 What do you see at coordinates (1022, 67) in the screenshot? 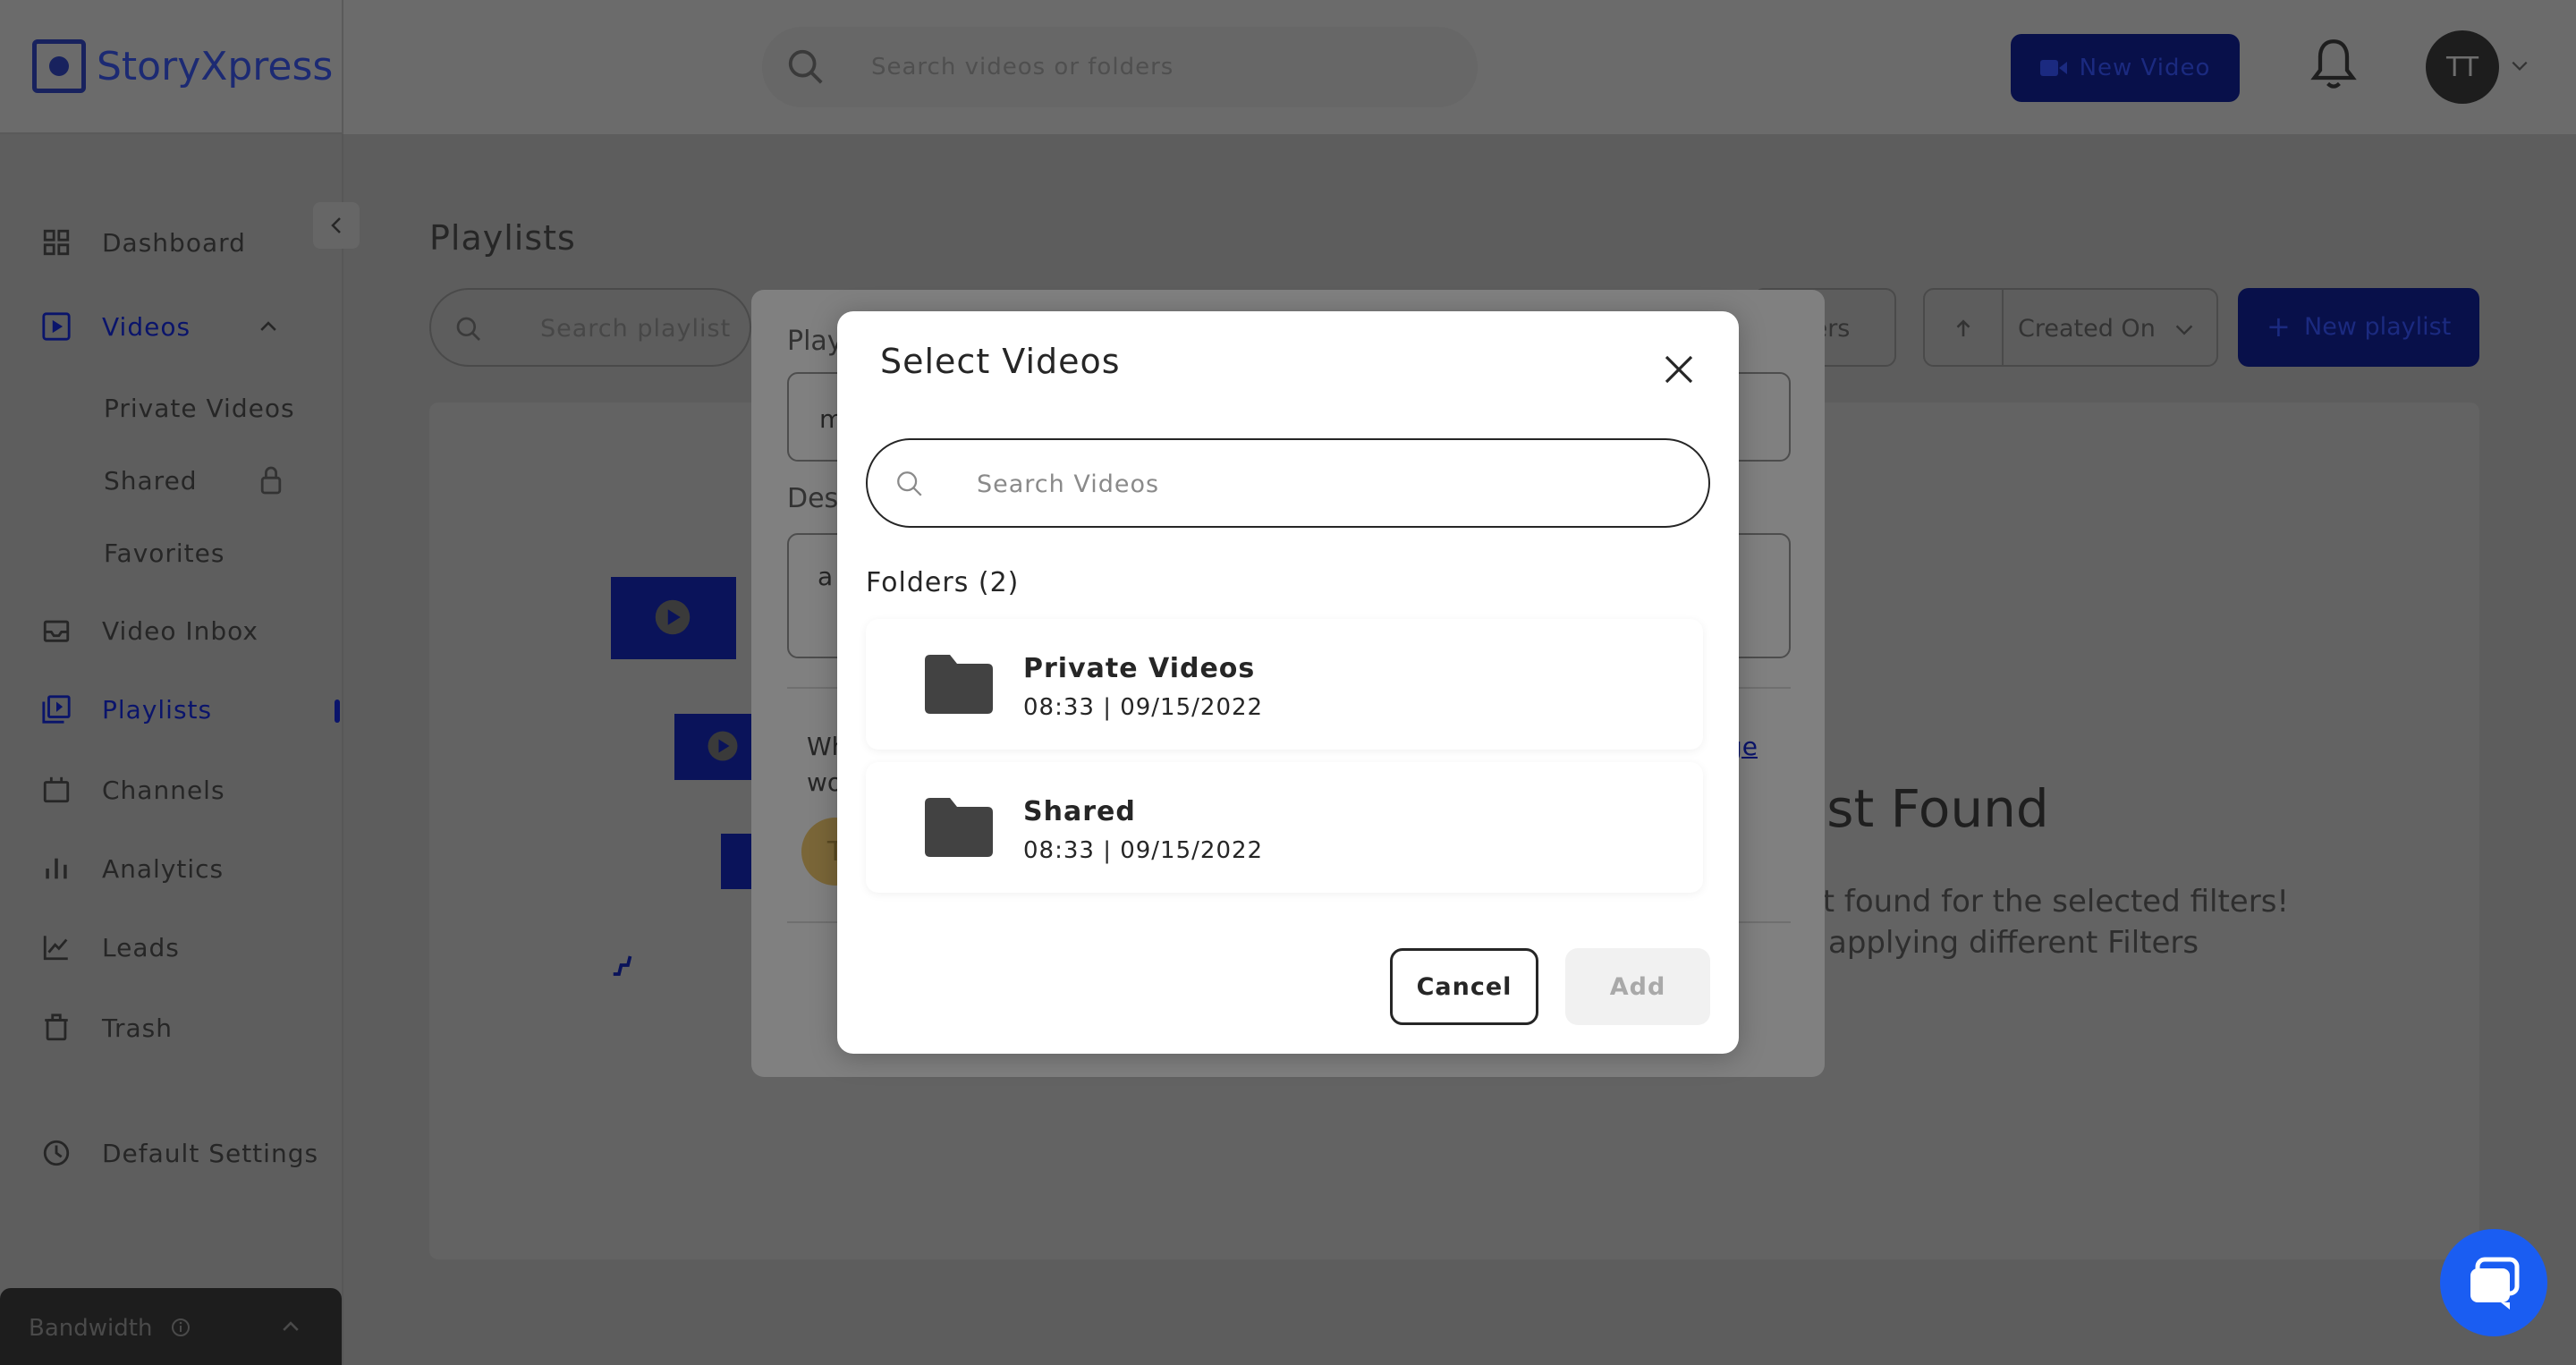
I see `global-search-placeholder: Search videos or folders` at bounding box center [1022, 67].